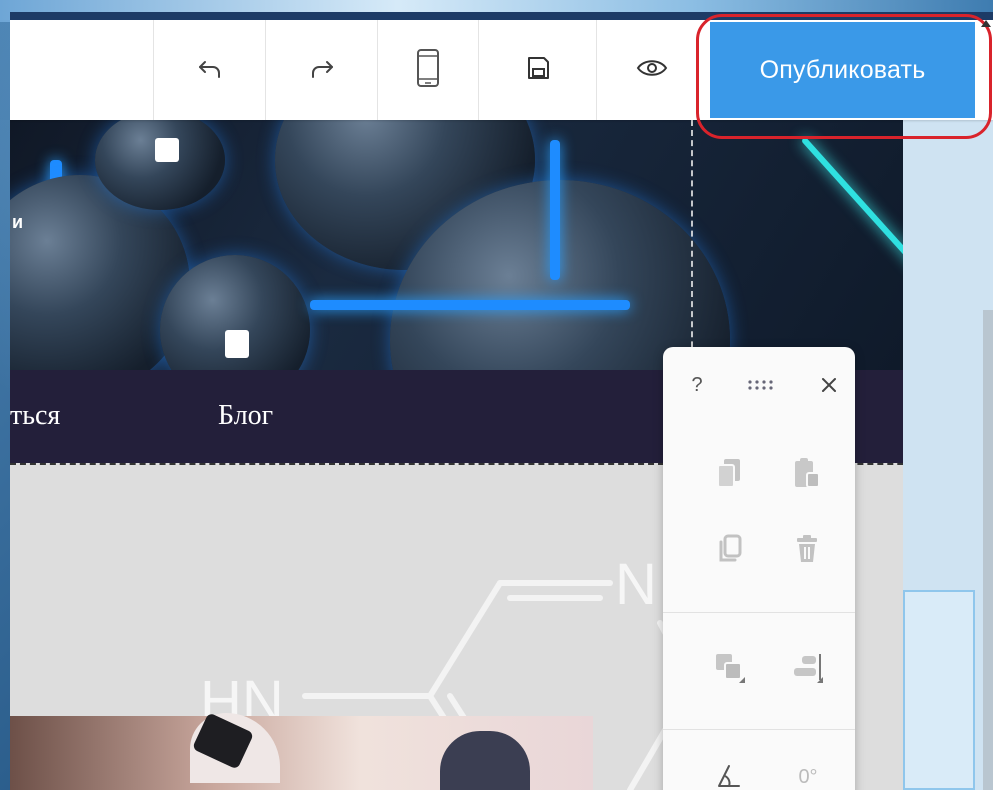 The image size is (993, 790). I want to click on nav-link-blog: Блог, so click(245, 416).